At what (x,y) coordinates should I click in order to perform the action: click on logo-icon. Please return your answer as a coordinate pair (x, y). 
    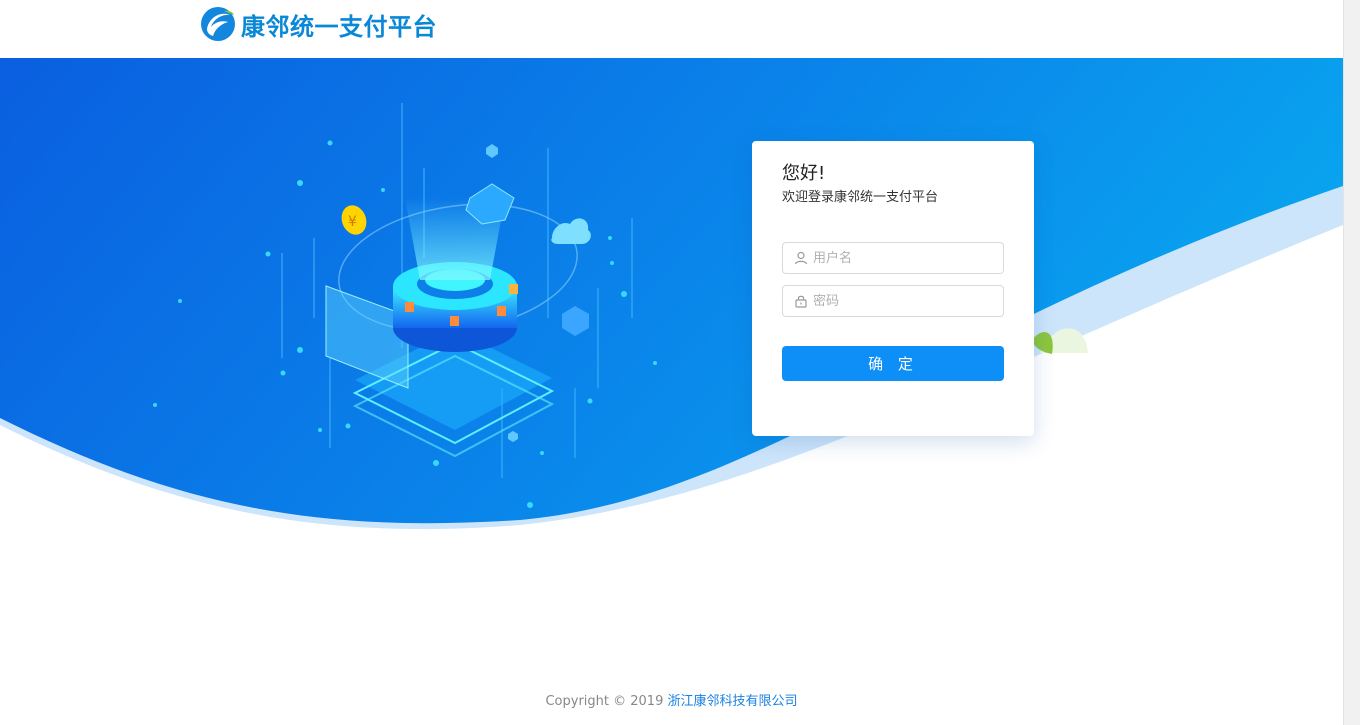
    Looking at the image, I should click on (218, 24).